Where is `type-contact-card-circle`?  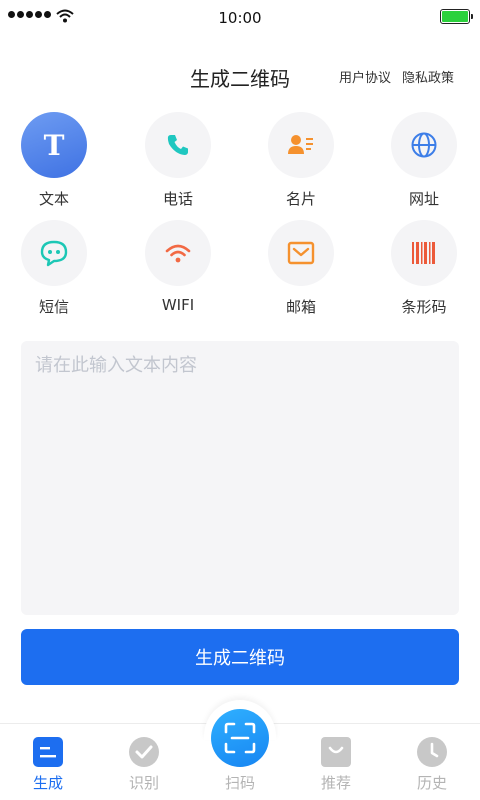 type-contact-card-circle is located at coordinates (301, 145).